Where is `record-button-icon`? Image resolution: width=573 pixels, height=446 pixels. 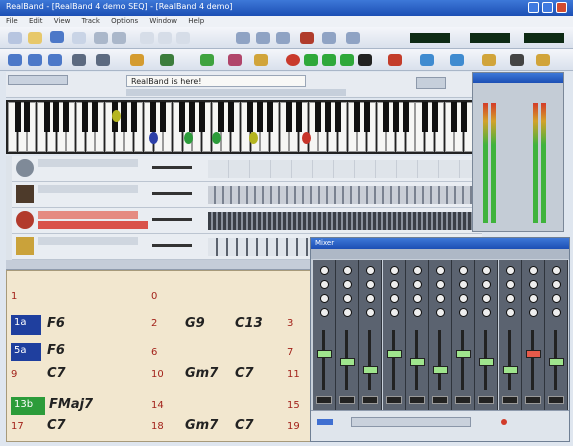
record-button-icon is located at coordinates (293, 60).